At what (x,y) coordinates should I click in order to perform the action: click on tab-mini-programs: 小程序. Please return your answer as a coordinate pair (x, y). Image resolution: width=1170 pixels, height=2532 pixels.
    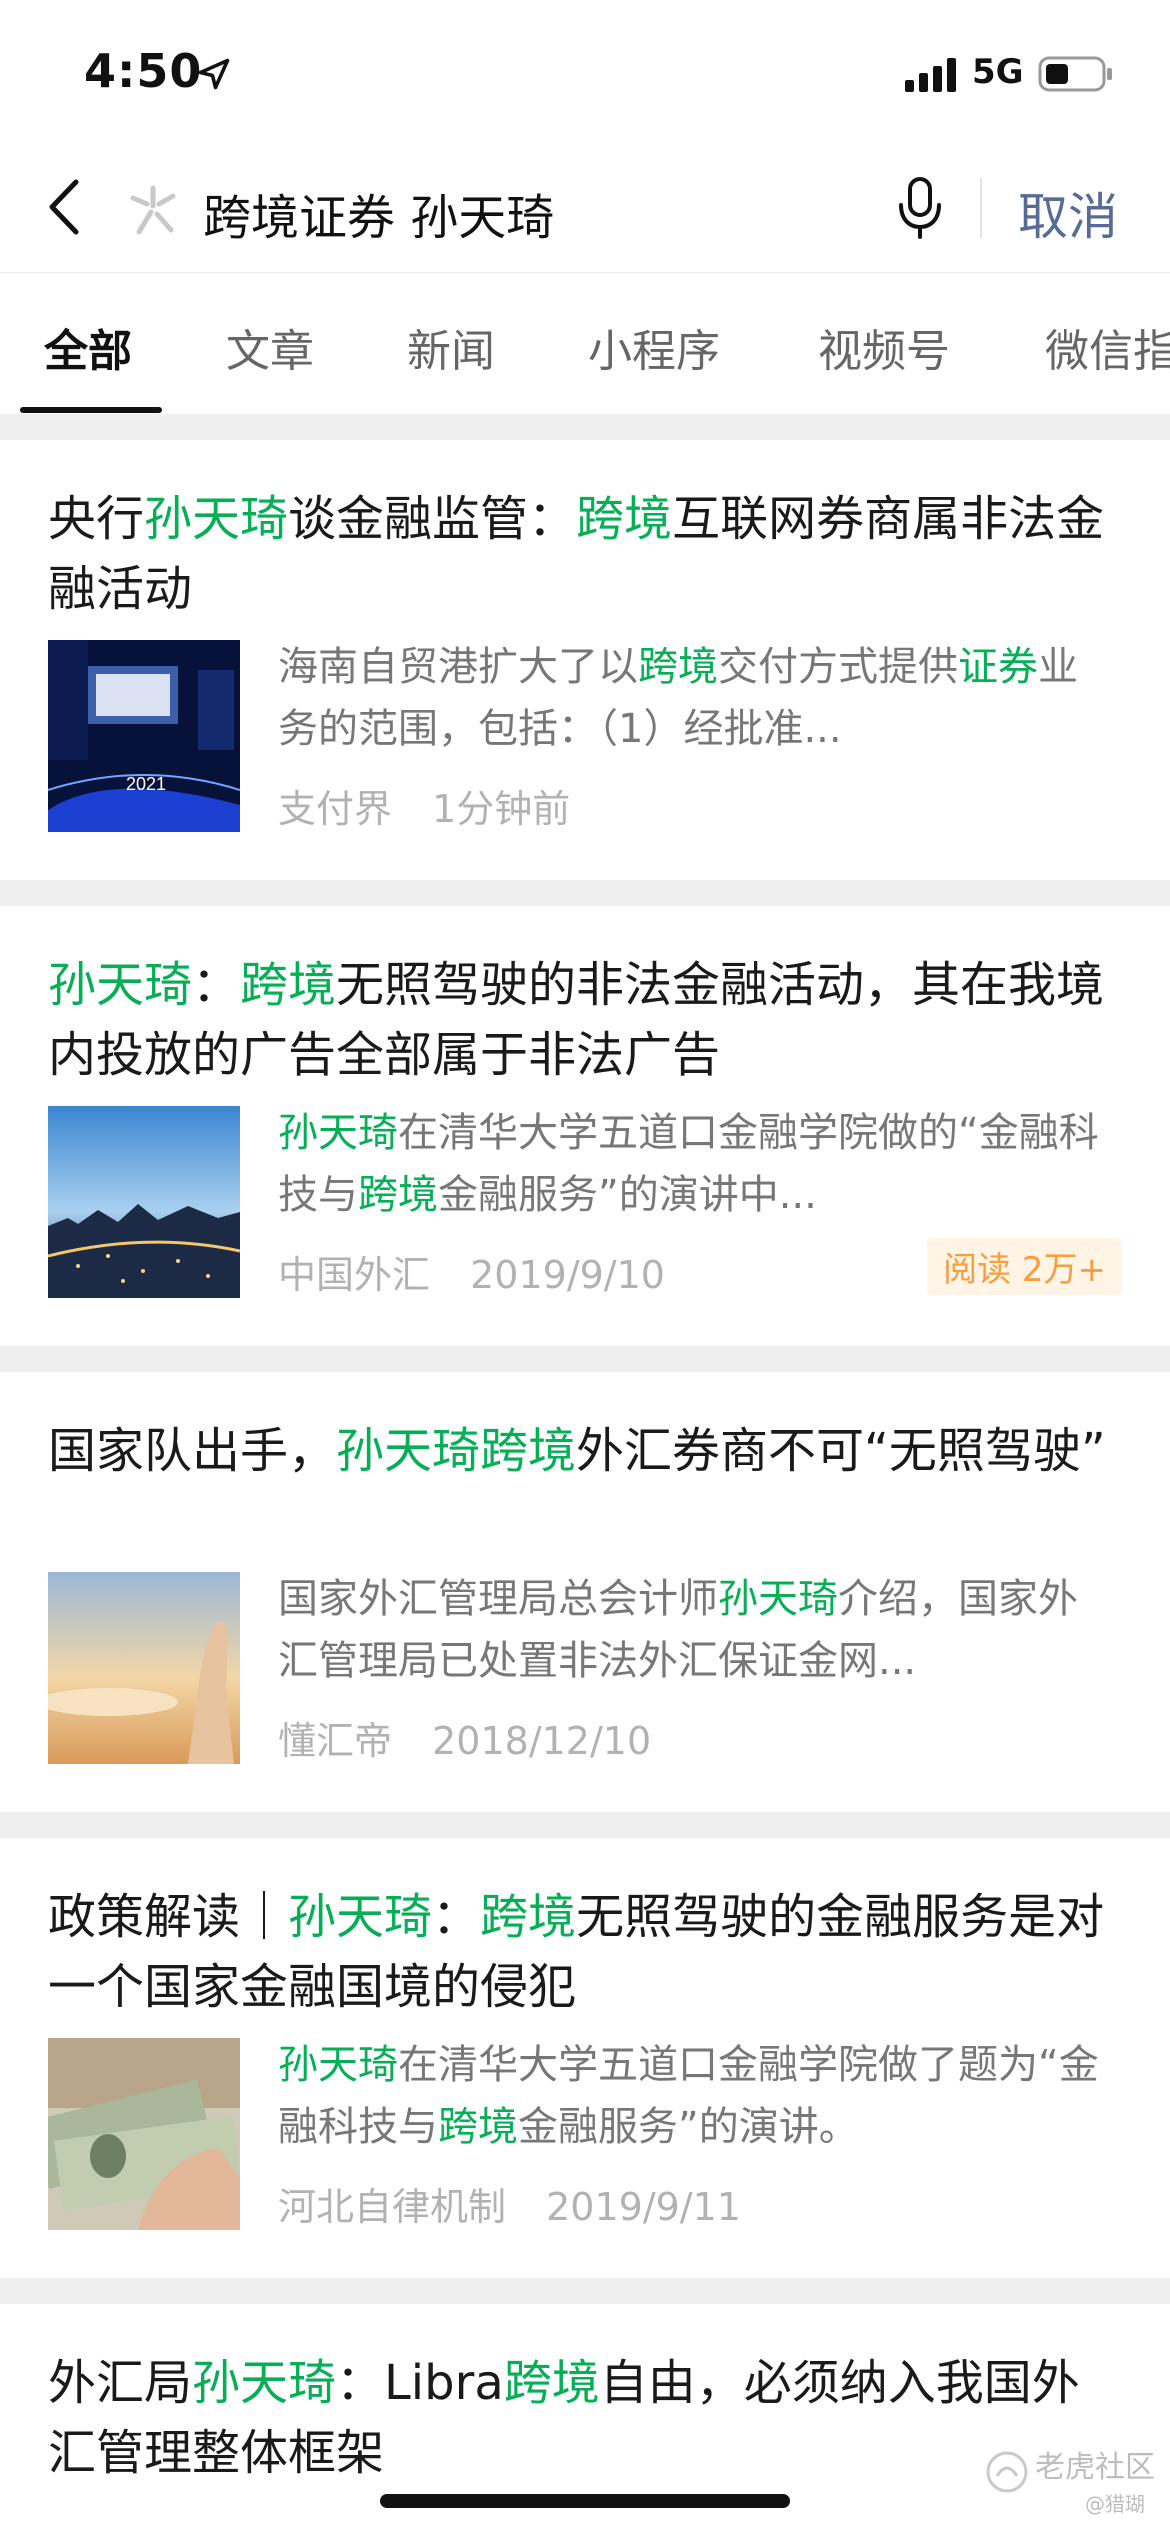
    Looking at the image, I should click on (654, 347).